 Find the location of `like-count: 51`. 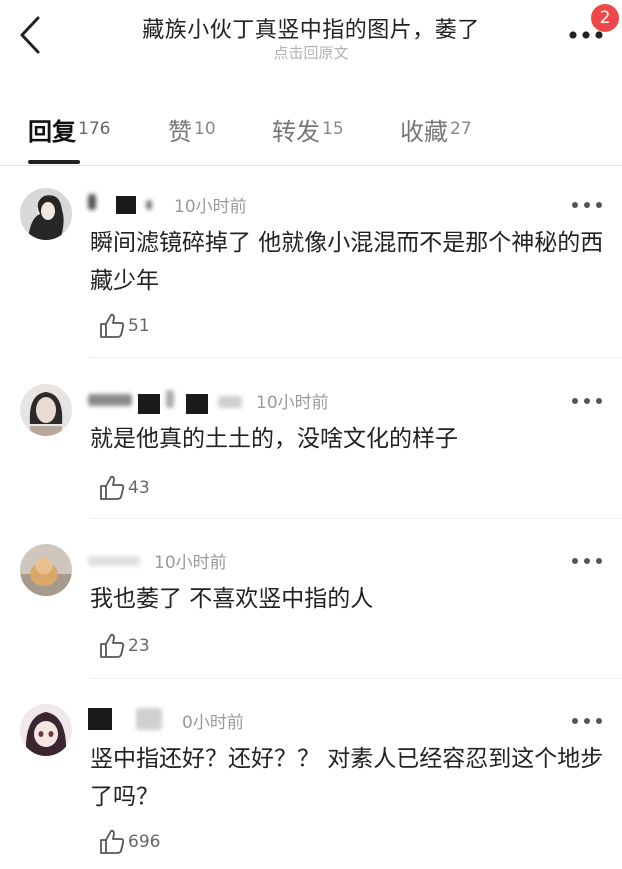

like-count: 51 is located at coordinates (139, 326).